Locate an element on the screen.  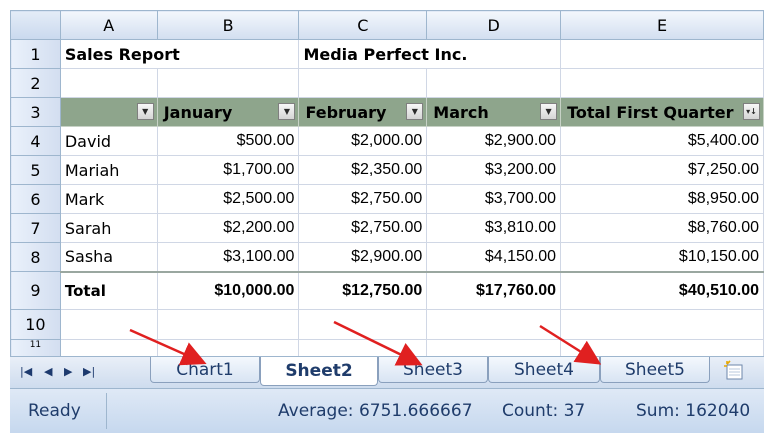
status-divider is located at coordinates (106, 411).